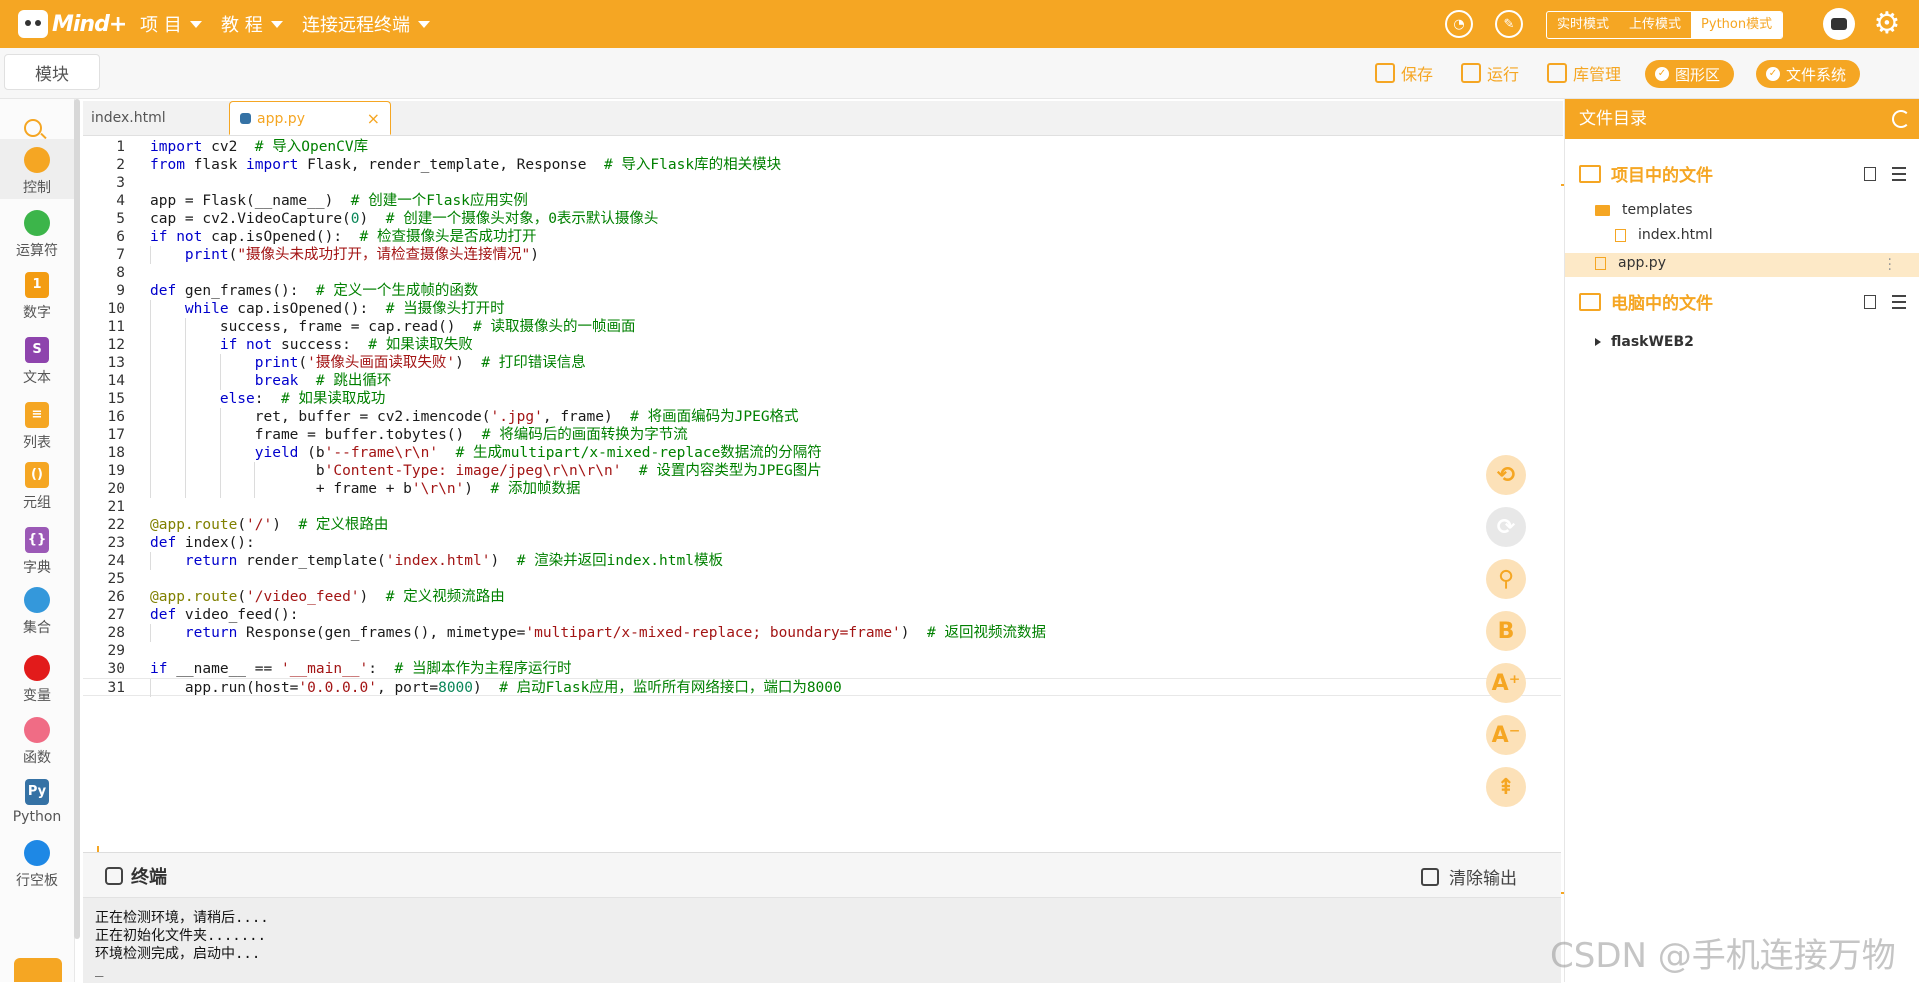 The image size is (1919, 983). What do you see at coordinates (171, 24) in the screenshot?
I see `menu-project: 项 目` at bounding box center [171, 24].